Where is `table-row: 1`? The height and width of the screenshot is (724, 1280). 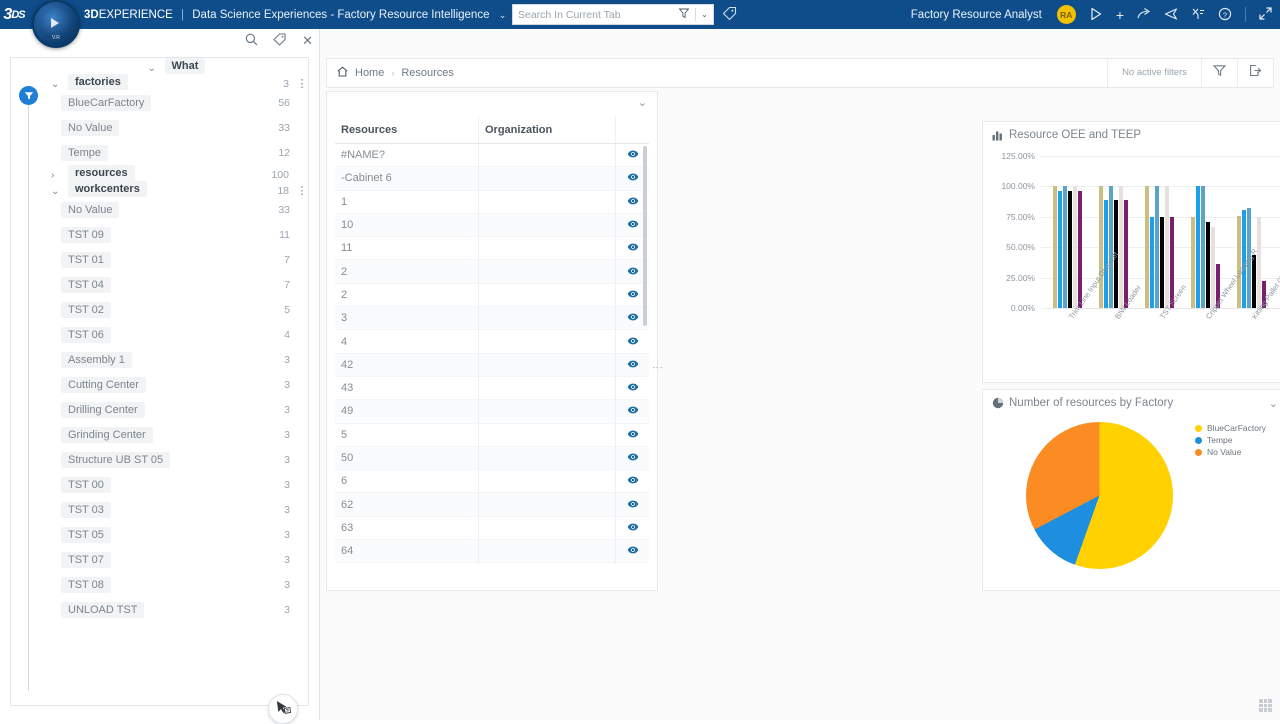 table-row: 1 is located at coordinates (492, 202).